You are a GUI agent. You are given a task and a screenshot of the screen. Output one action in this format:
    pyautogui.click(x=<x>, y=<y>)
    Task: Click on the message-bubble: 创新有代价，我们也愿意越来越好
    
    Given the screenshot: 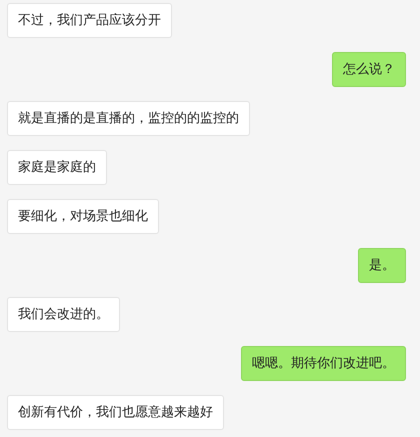 What is the action you would take?
    pyautogui.click(x=115, y=412)
    